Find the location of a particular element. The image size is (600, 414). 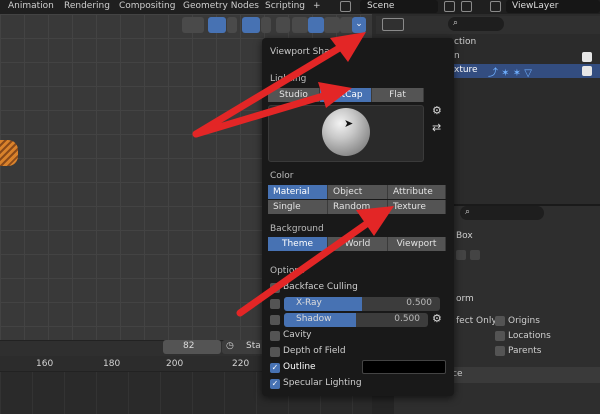

lighting-flat-button: Flat is located at coordinates (398, 95).